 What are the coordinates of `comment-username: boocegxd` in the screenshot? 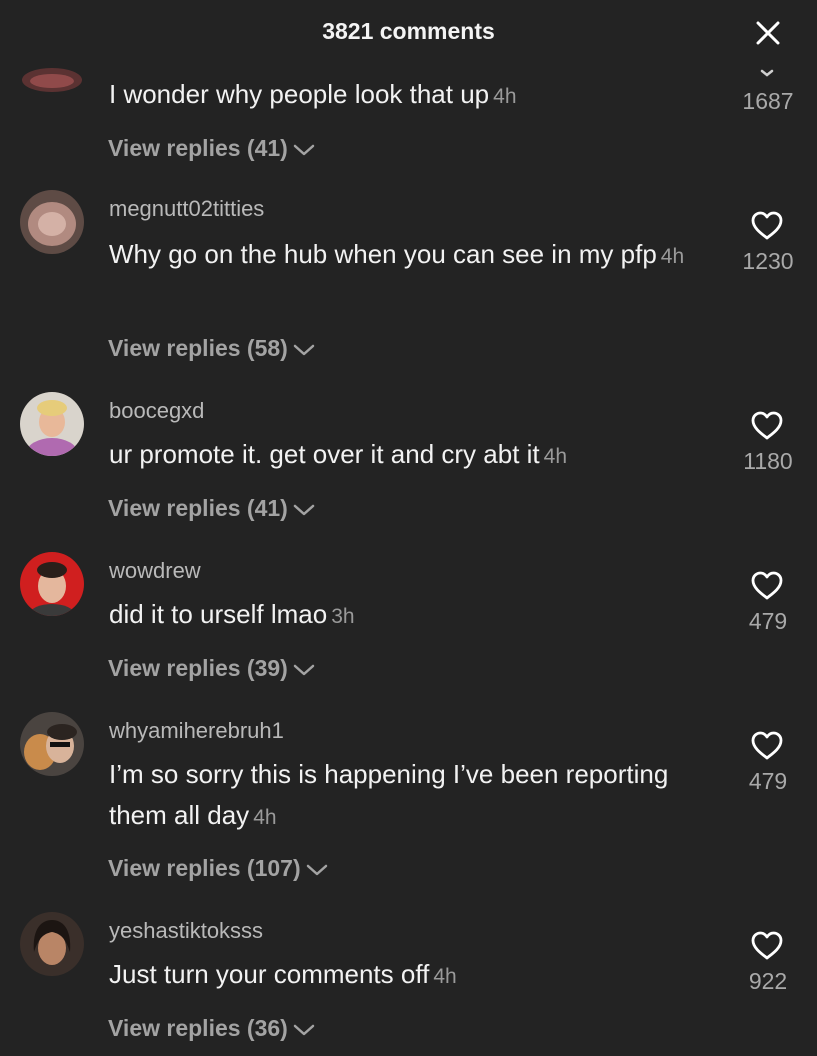 It's located at (156, 411).